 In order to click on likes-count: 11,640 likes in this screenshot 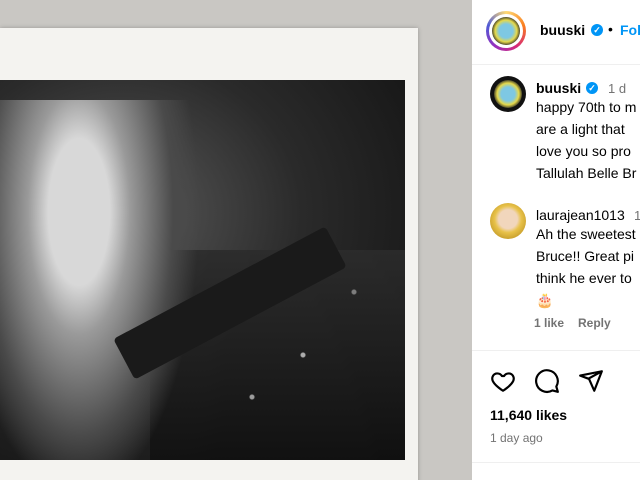, I will do `click(528, 415)`.